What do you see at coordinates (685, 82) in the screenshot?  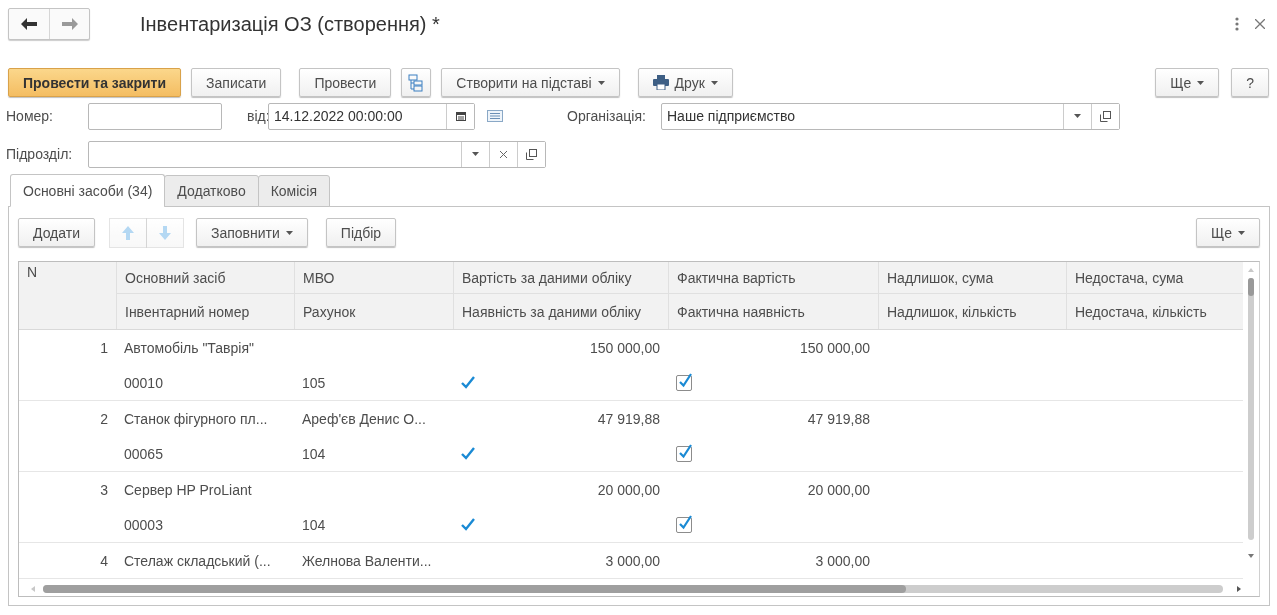 I see `print-button: Друк` at bounding box center [685, 82].